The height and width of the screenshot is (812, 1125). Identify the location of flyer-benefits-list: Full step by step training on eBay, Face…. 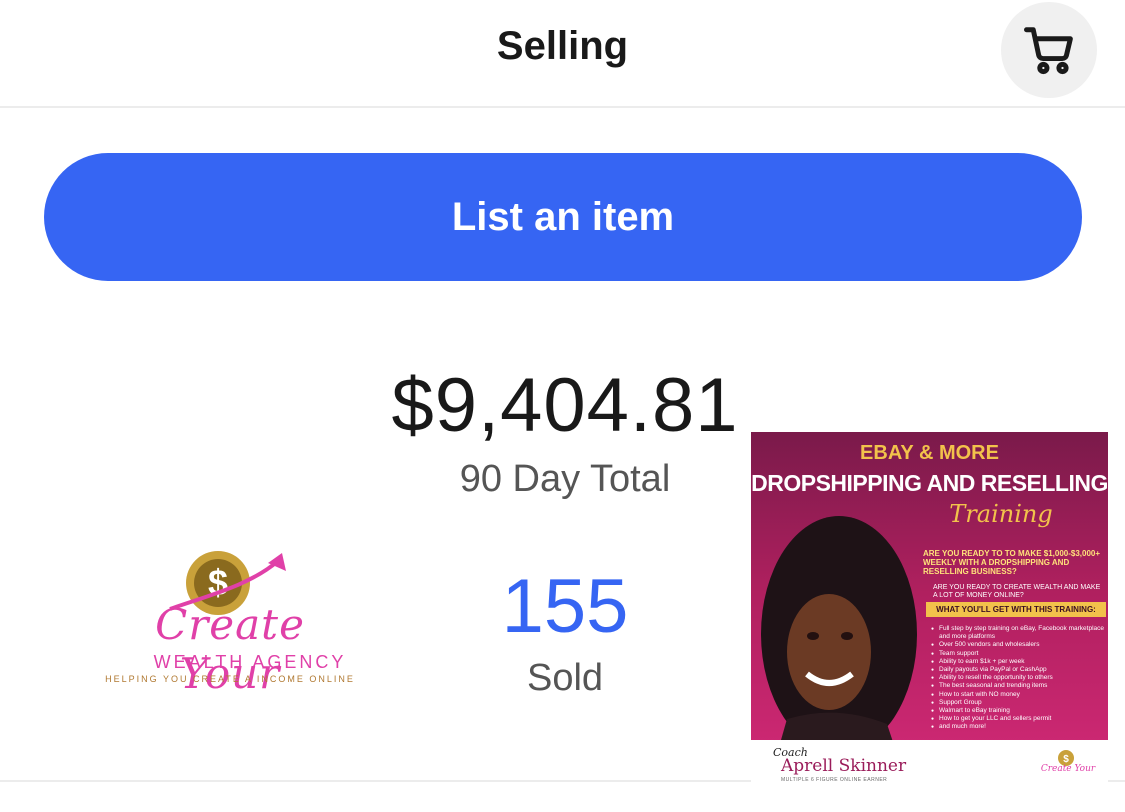
(1017, 678).